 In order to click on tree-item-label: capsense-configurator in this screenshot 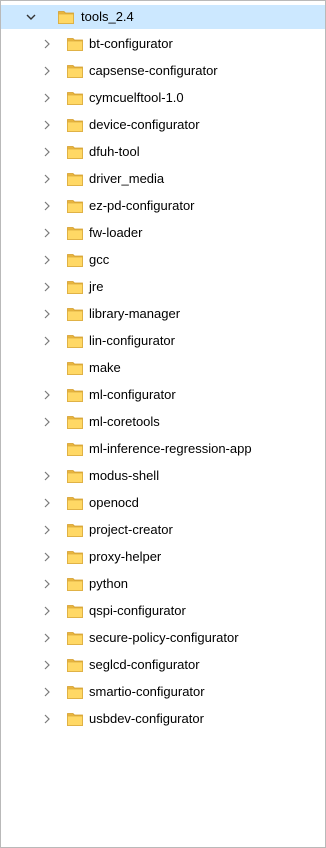, I will do `click(153, 70)`.